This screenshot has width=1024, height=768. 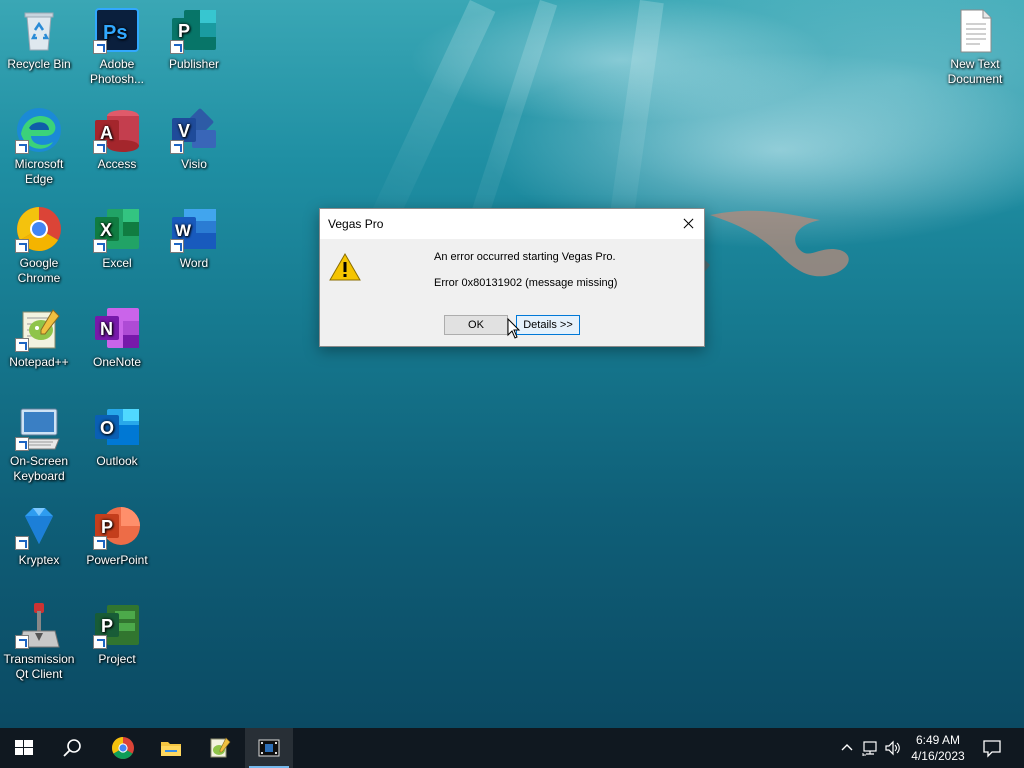 What do you see at coordinates (548, 325) in the screenshot?
I see `details-button: Details >>` at bounding box center [548, 325].